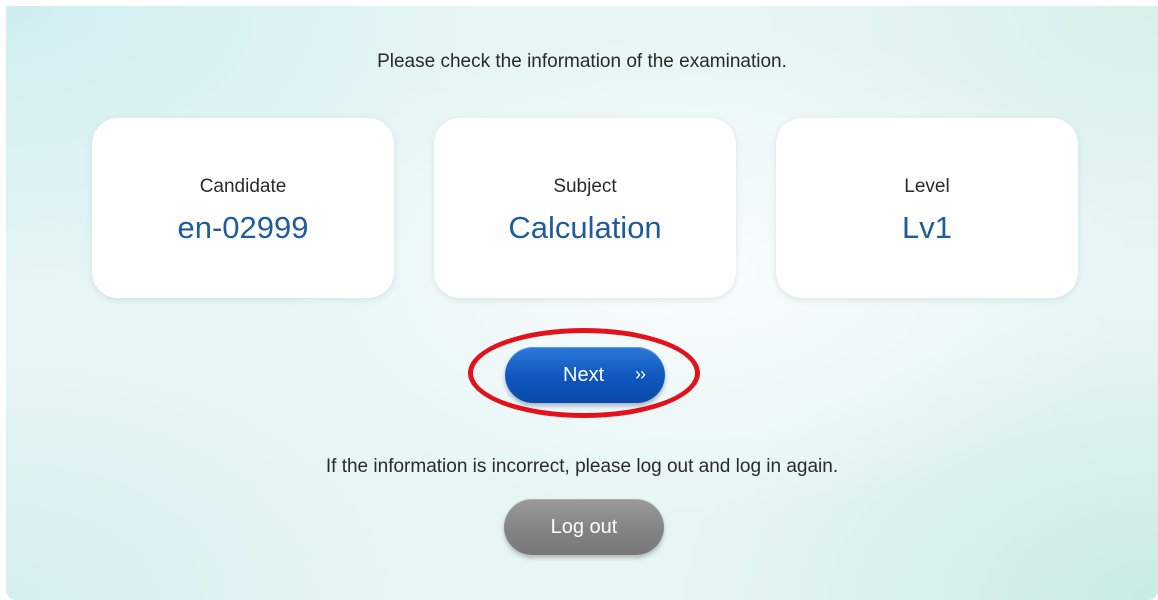 This screenshot has width=1158, height=600. Describe the element at coordinates (927, 227) in the screenshot. I see `level-value: Lv1` at that location.